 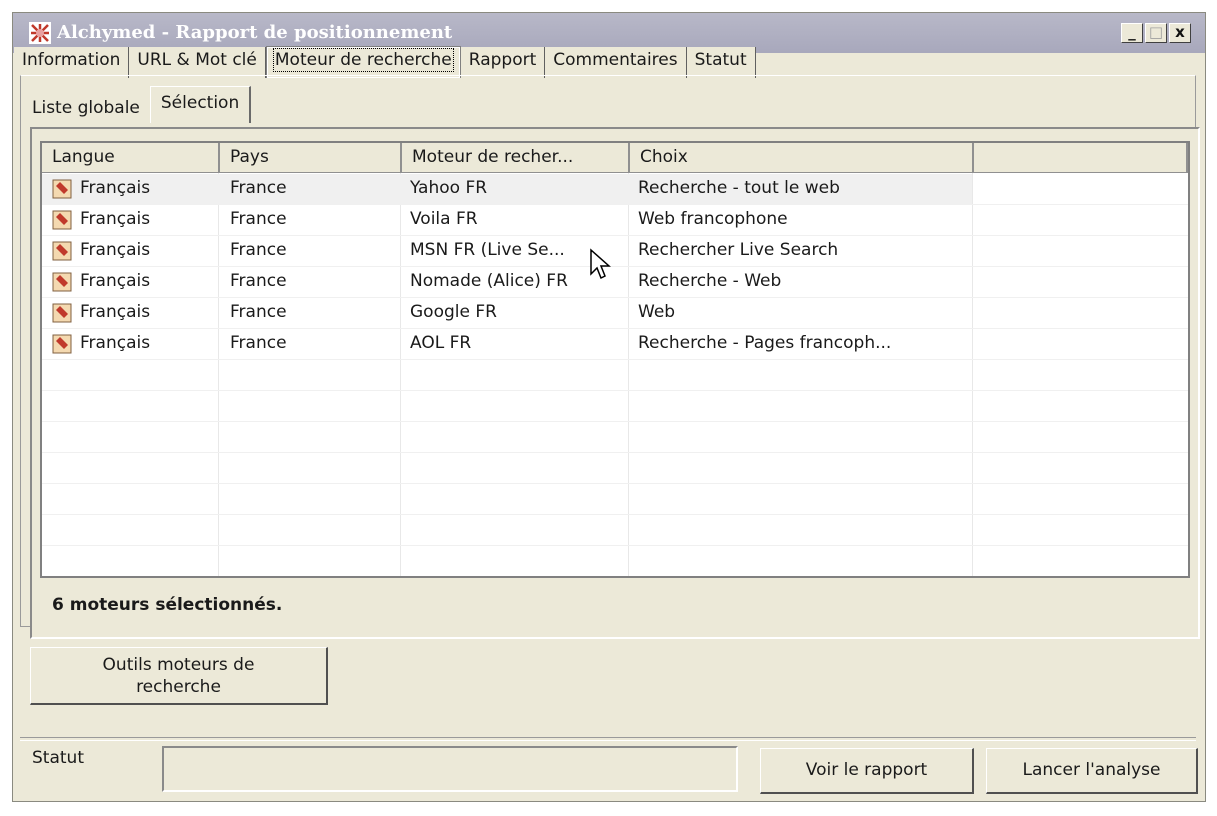 What do you see at coordinates (615, 313) in the screenshot?
I see `list-row: Français France Google FR Web` at bounding box center [615, 313].